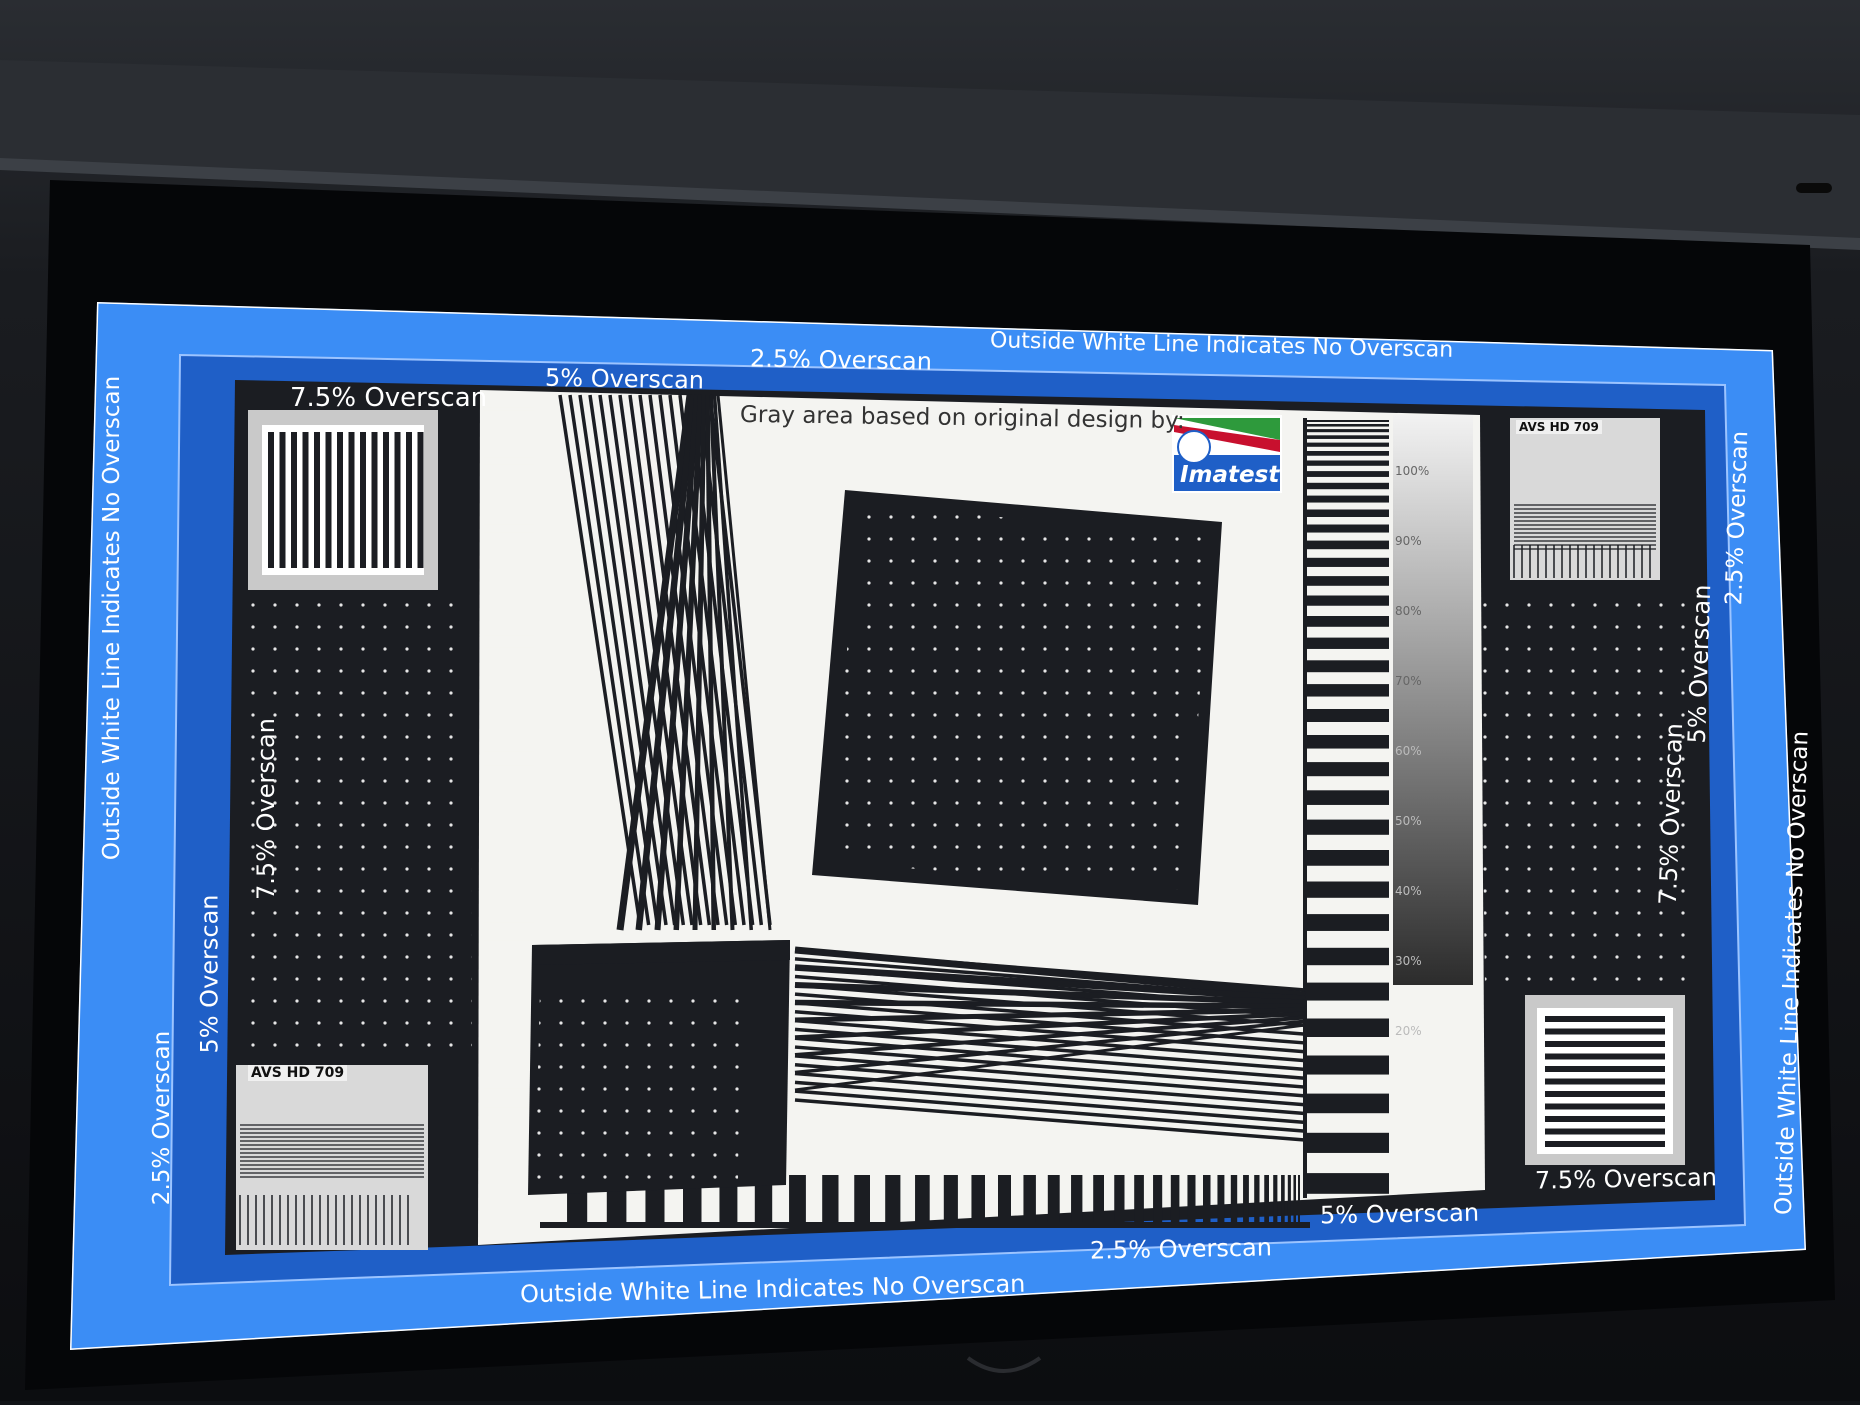 The width and height of the screenshot is (1860, 1405). I want to click on badge-text-top-right: AVS HD 709, so click(1559, 427).